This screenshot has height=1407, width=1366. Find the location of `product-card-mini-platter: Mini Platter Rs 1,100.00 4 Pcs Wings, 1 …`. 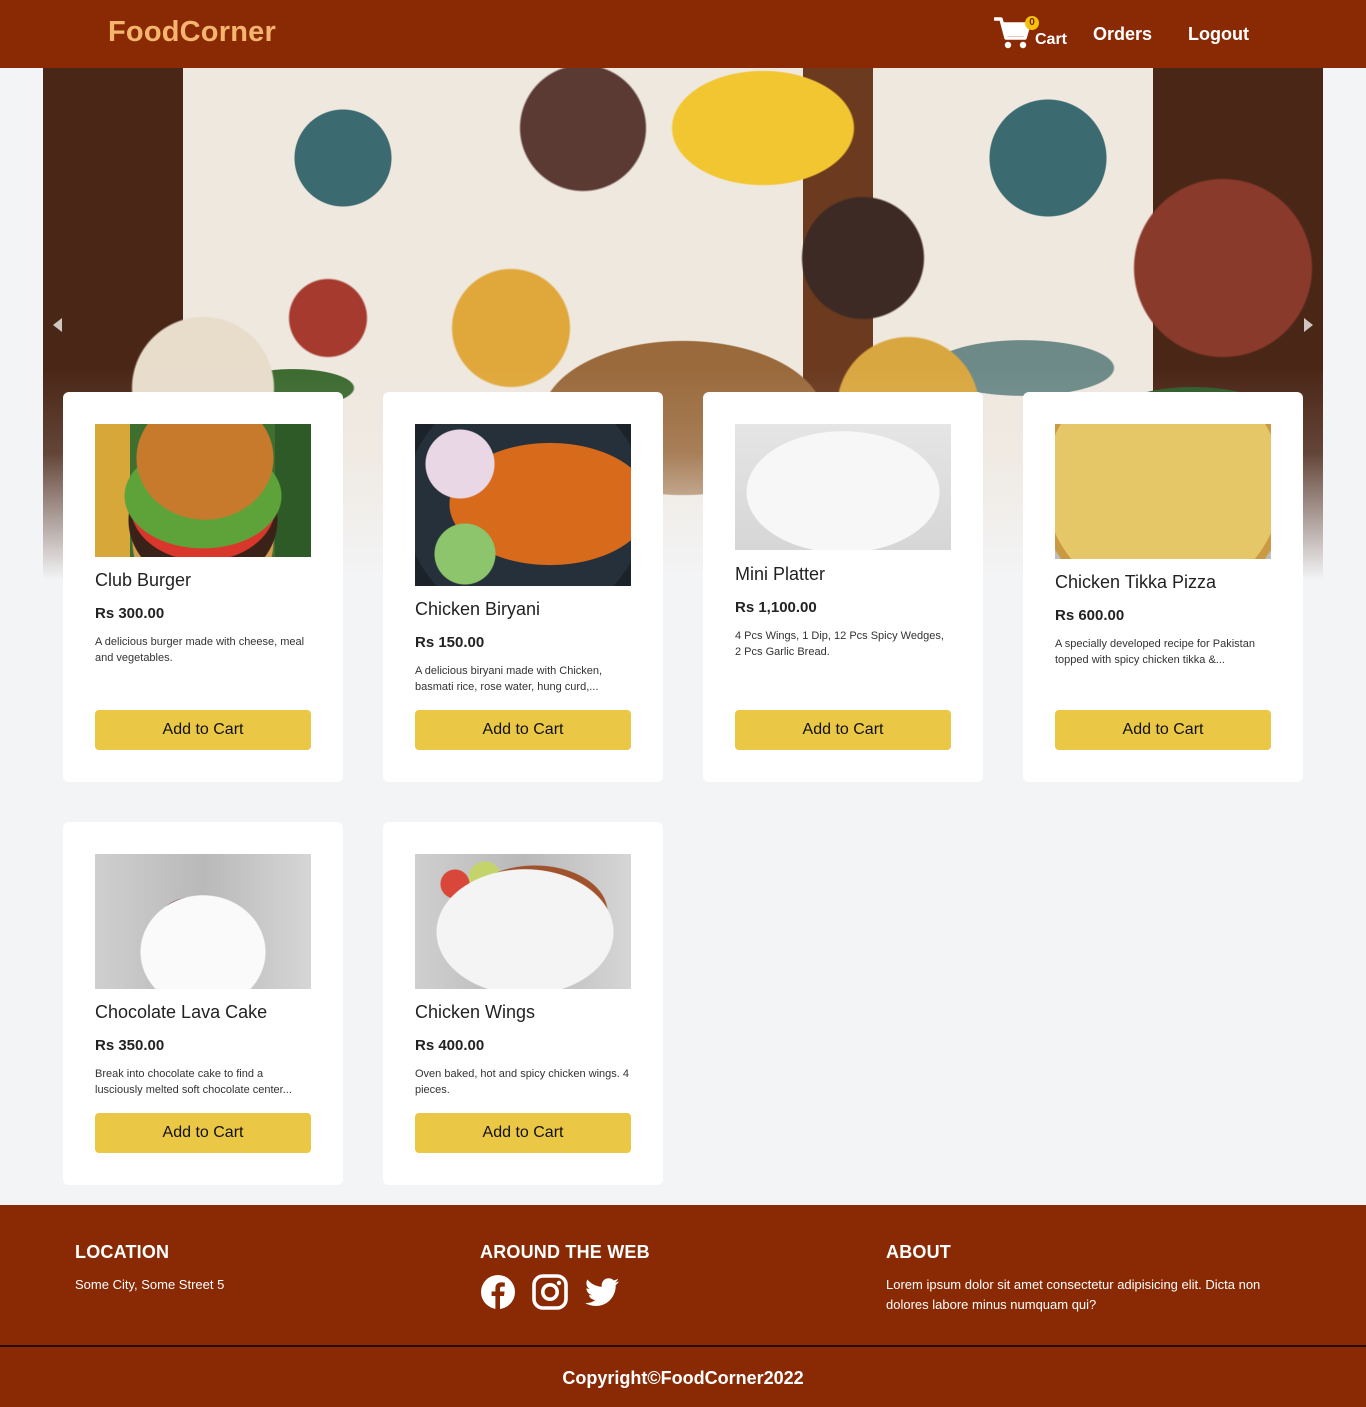

product-card-mini-platter: Mini Platter Rs 1,100.00 4 Pcs Wings, 1 … is located at coordinates (843, 587).